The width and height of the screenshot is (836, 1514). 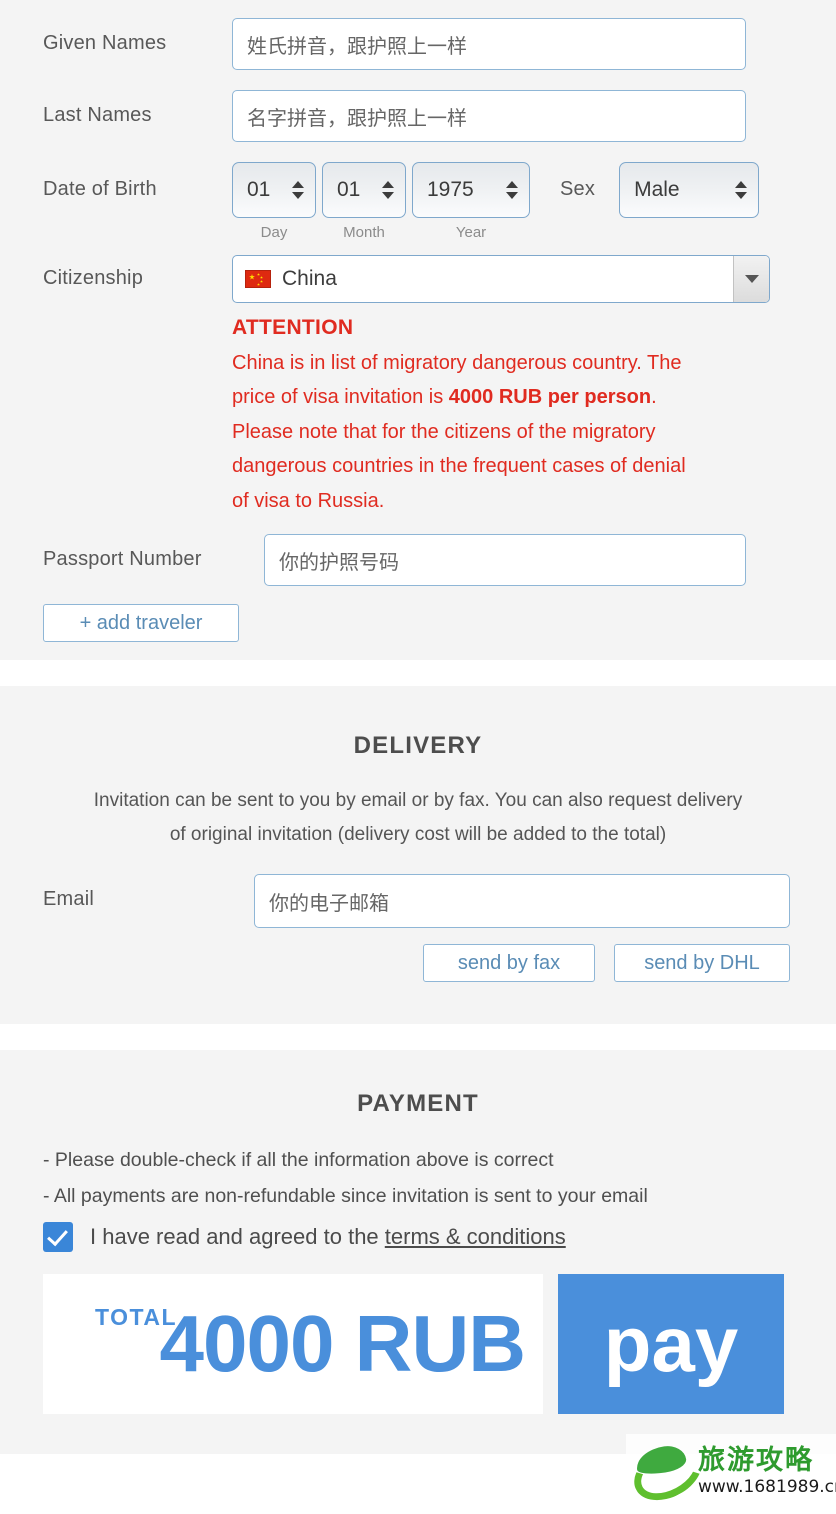 I want to click on email-row: Email 你的电子邮箱, so click(x=418, y=901).